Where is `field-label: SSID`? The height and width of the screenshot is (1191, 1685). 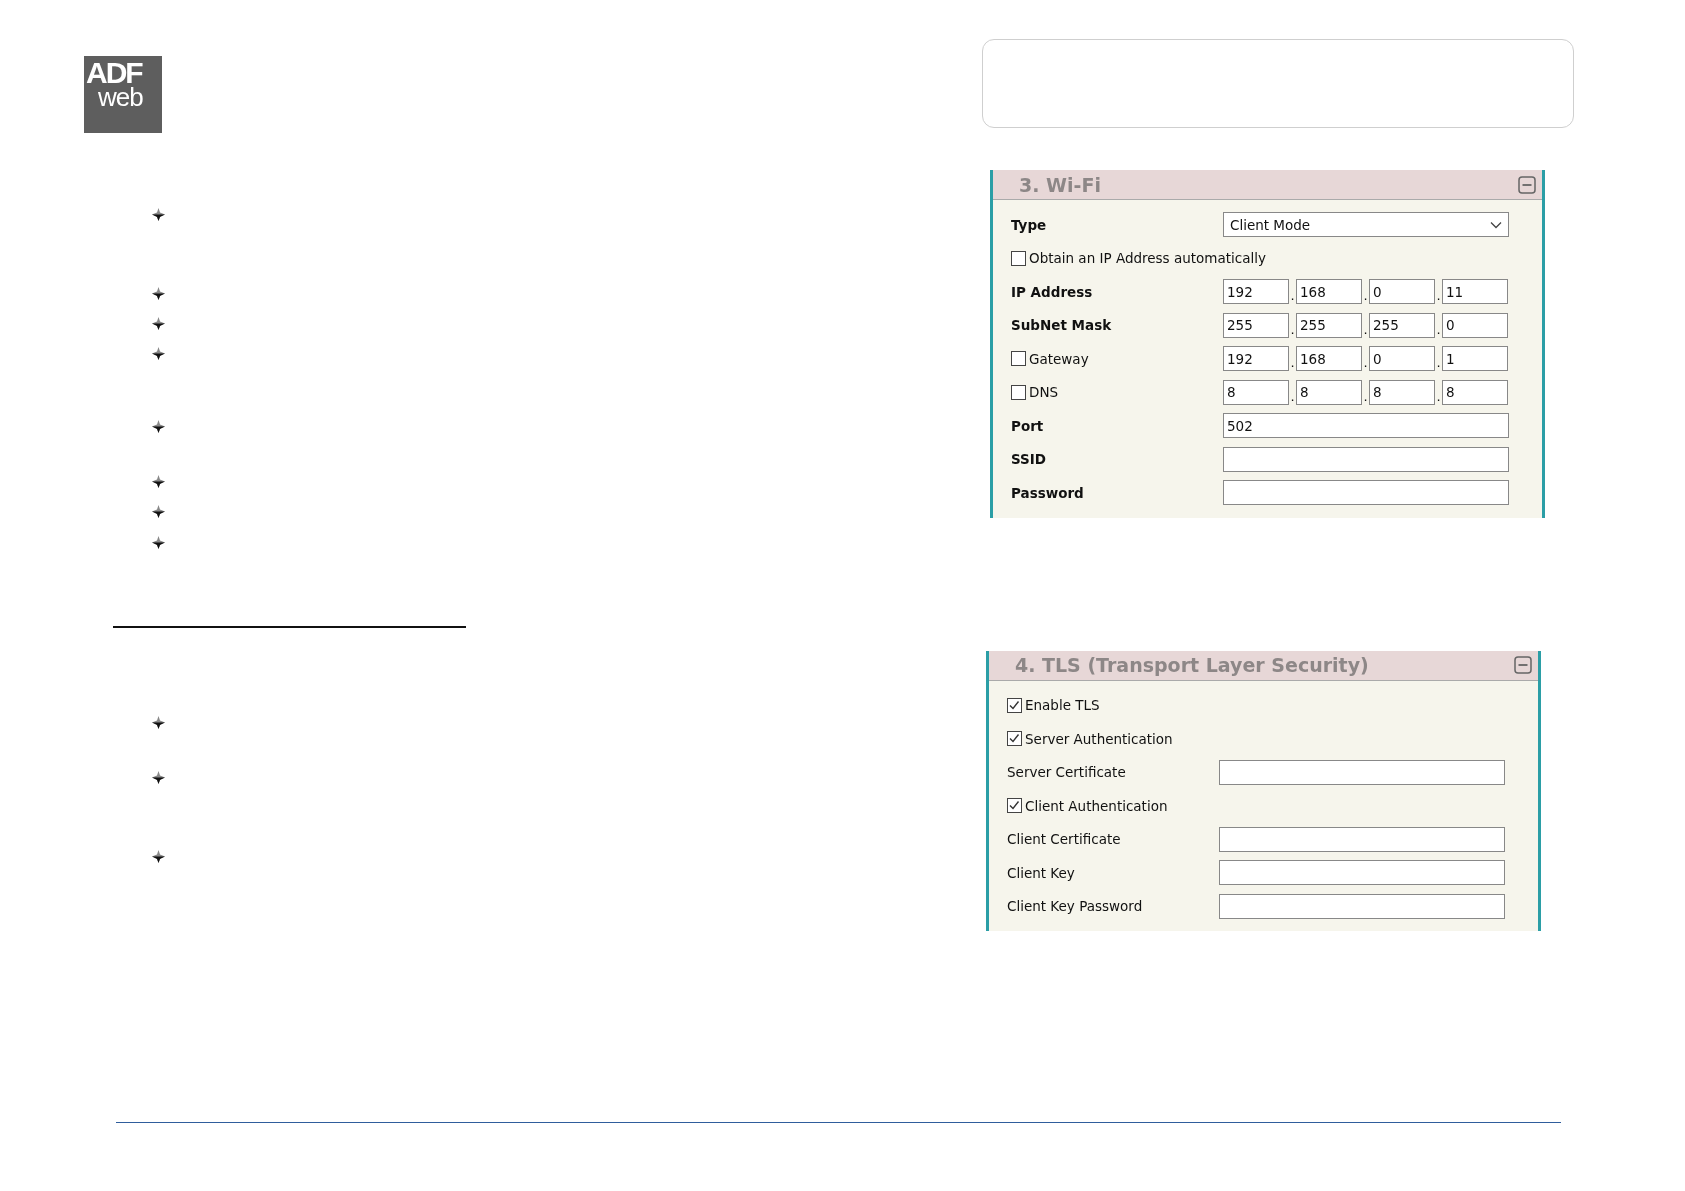 field-label: SSID is located at coordinates (1029, 459).